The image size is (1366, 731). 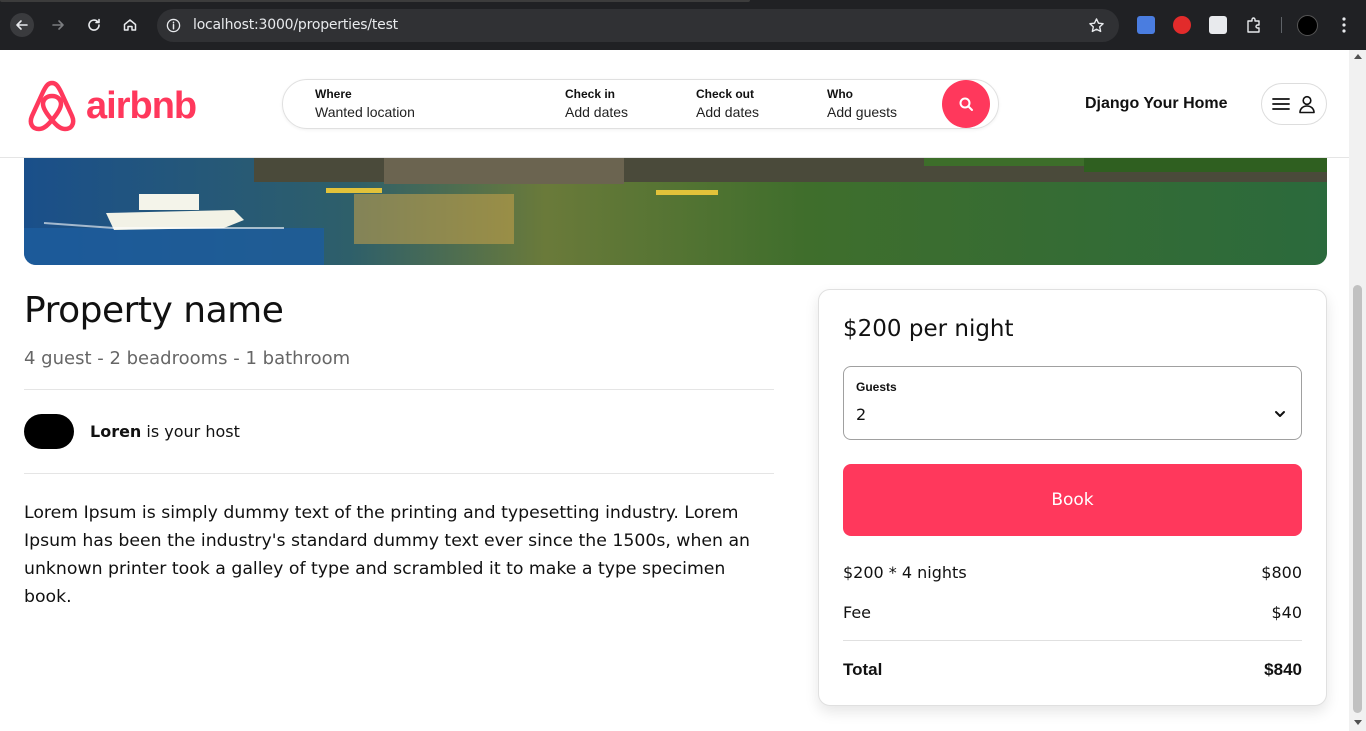 What do you see at coordinates (1218, 25) in the screenshot?
I see `qr-code-extension-icon` at bounding box center [1218, 25].